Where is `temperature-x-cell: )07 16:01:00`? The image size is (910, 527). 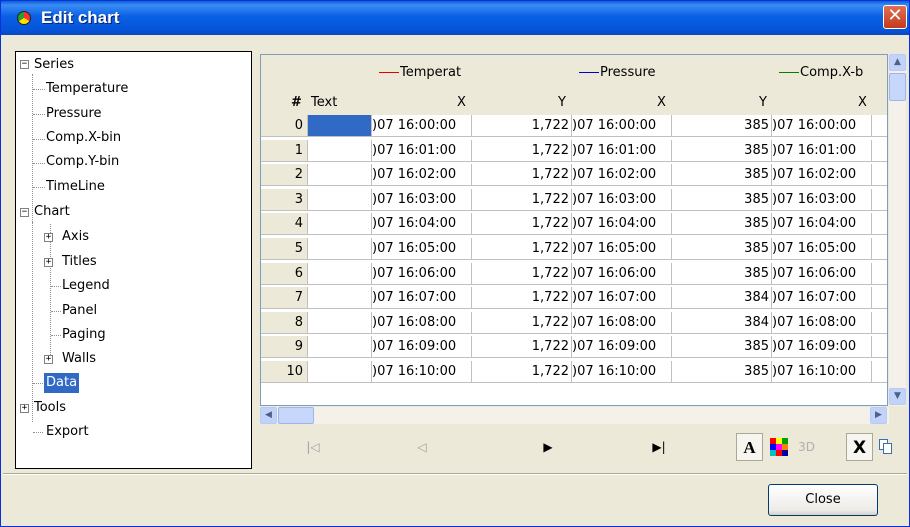
temperature-x-cell: )07 16:01:00 is located at coordinates (422, 150).